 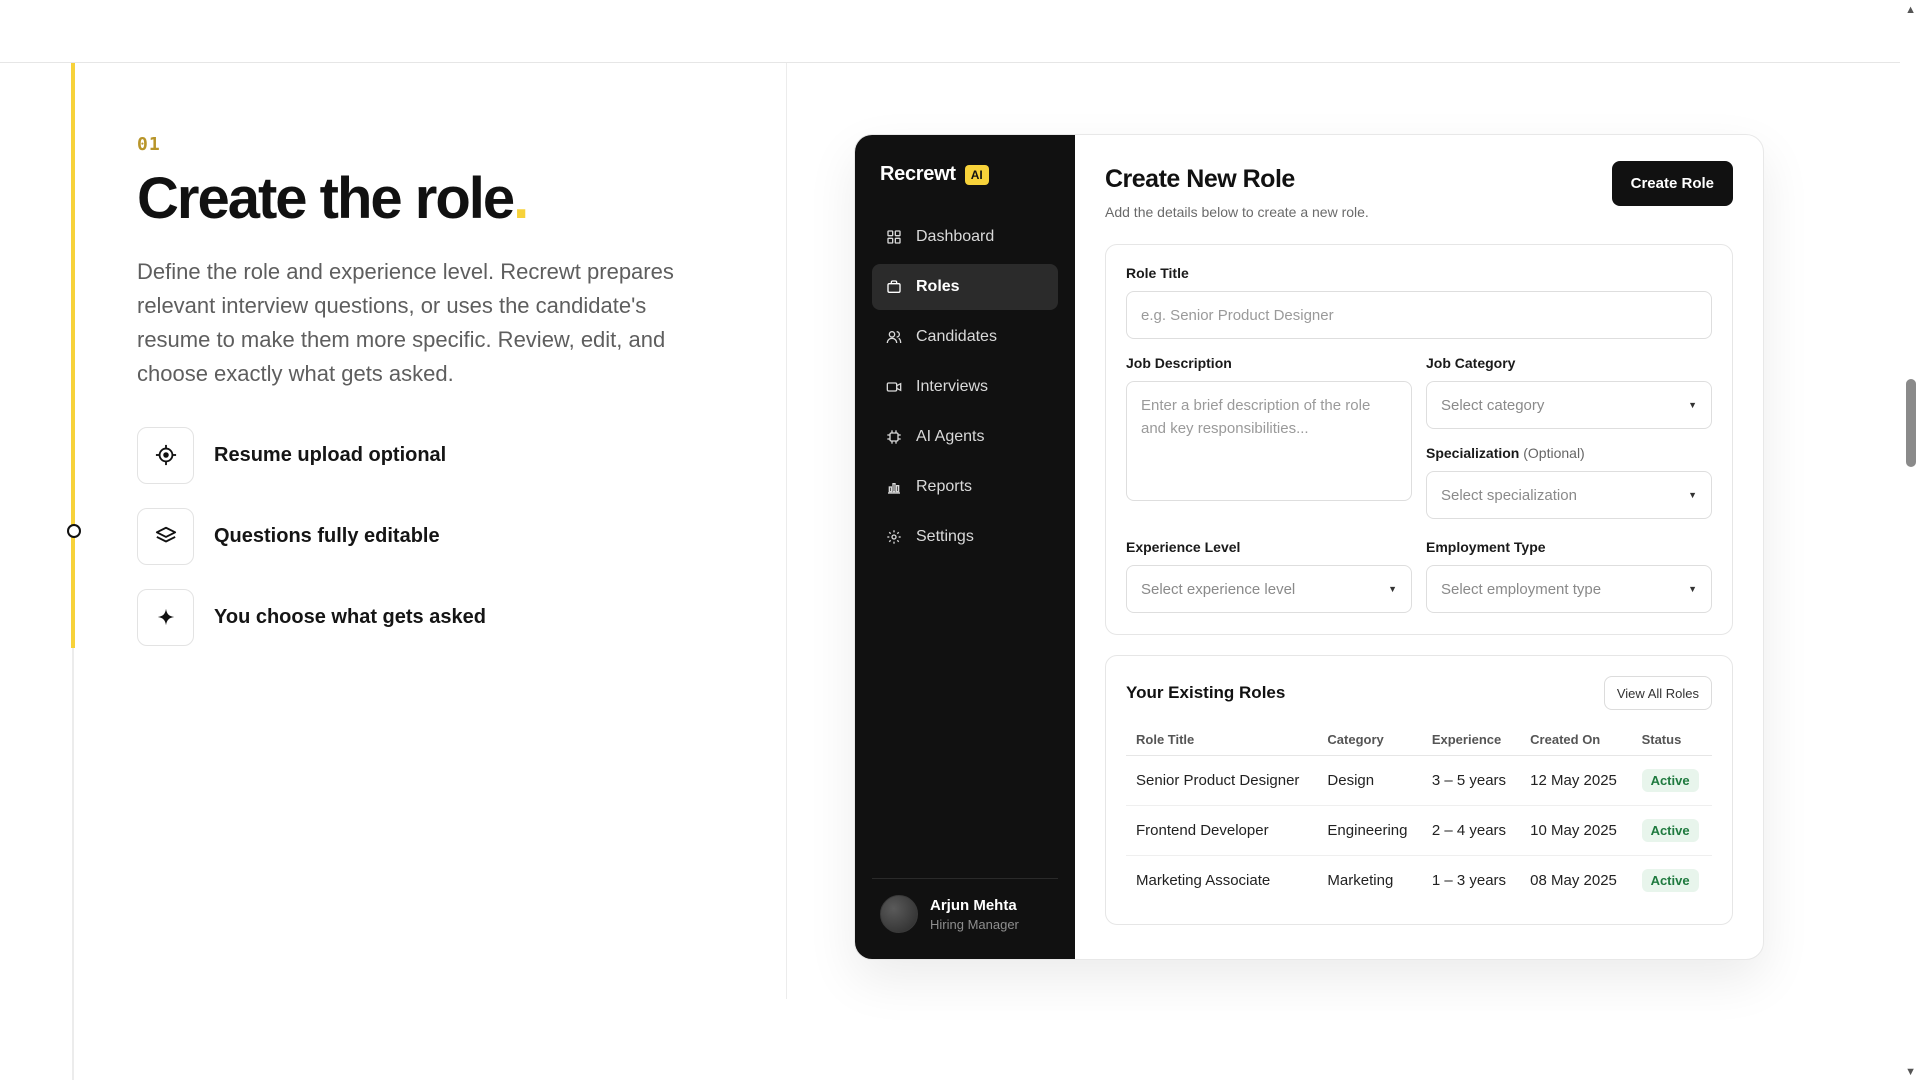 What do you see at coordinates (1573, 881) in the screenshot?
I see `created-on-cell: 08 May 2025` at bounding box center [1573, 881].